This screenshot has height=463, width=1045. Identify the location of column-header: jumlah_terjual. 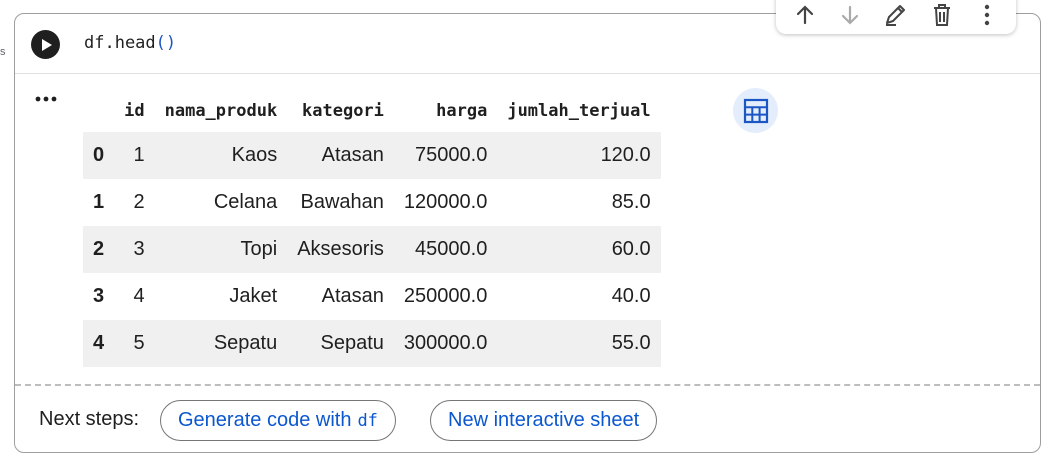
(579, 111).